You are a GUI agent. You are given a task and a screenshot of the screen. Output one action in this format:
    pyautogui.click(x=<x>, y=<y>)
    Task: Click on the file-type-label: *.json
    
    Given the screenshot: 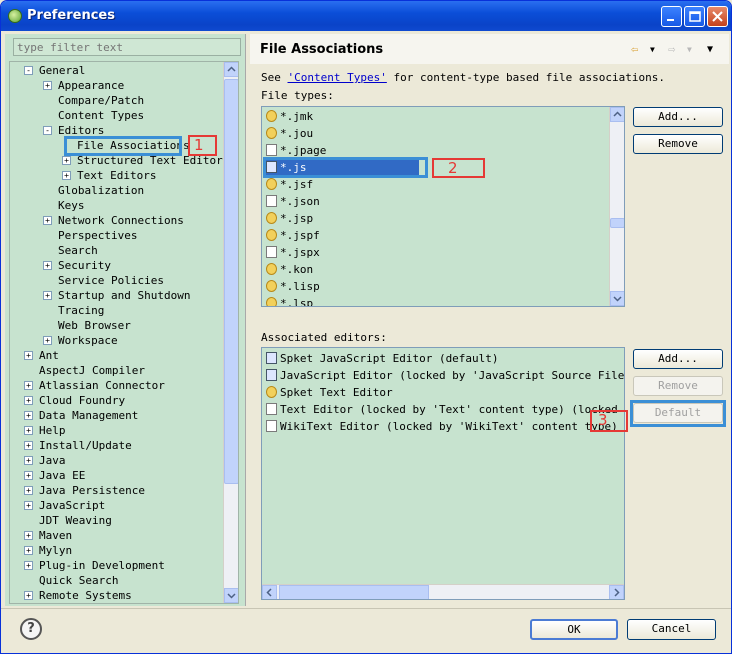 What is the action you would take?
    pyautogui.click(x=300, y=201)
    